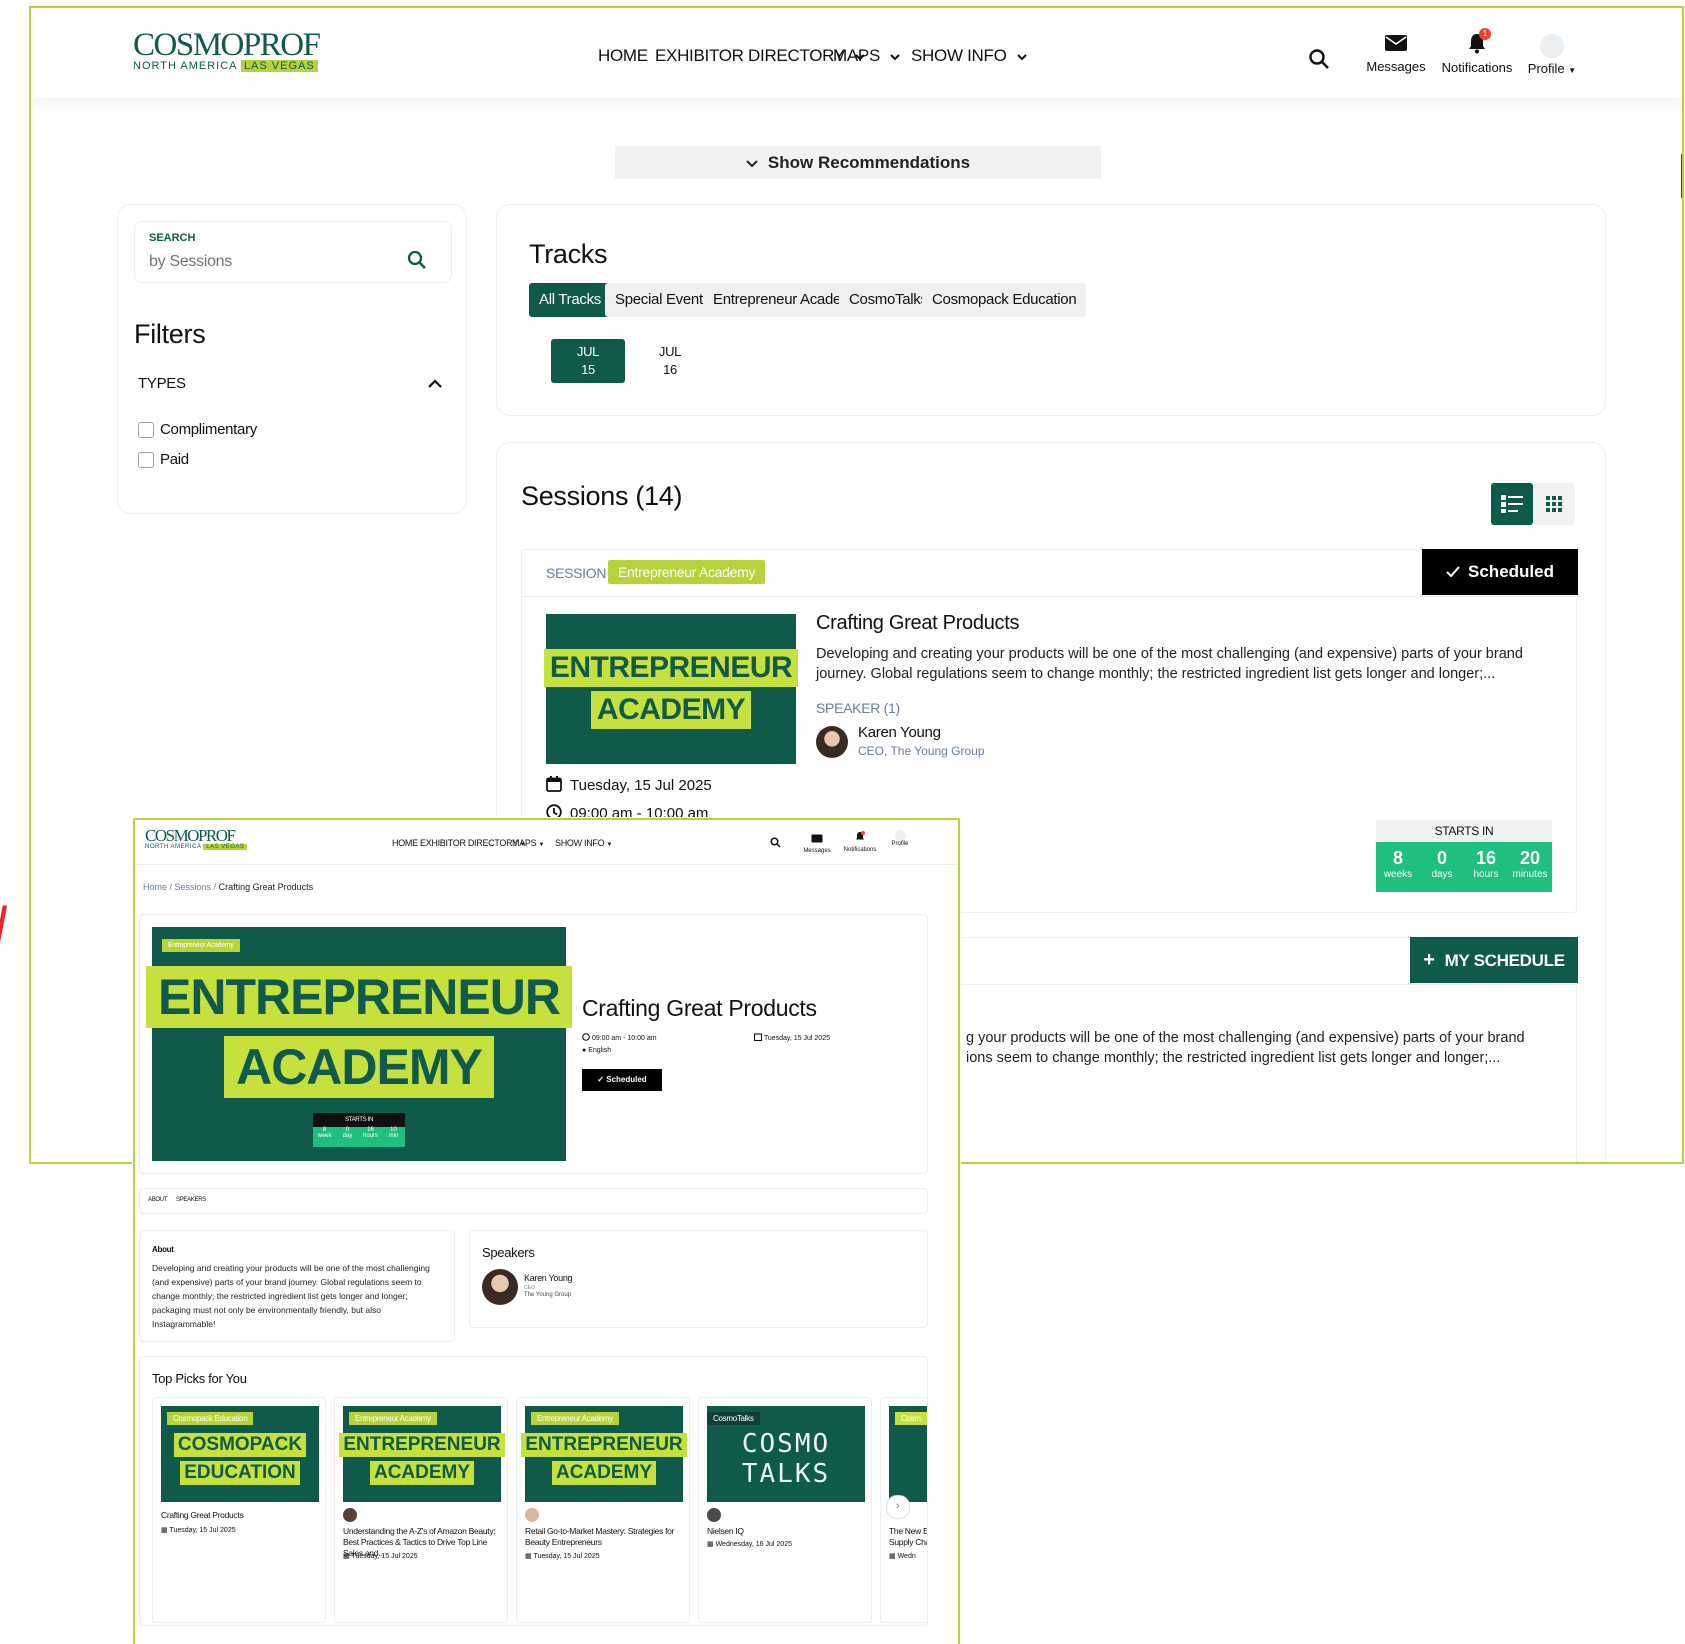 The height and width of the screenshot is (1644, 1685). What do you see at coordinates (600, 1079) in the screenshot?
I see `check-icon: ✓` at bounding box center [600, 1079].